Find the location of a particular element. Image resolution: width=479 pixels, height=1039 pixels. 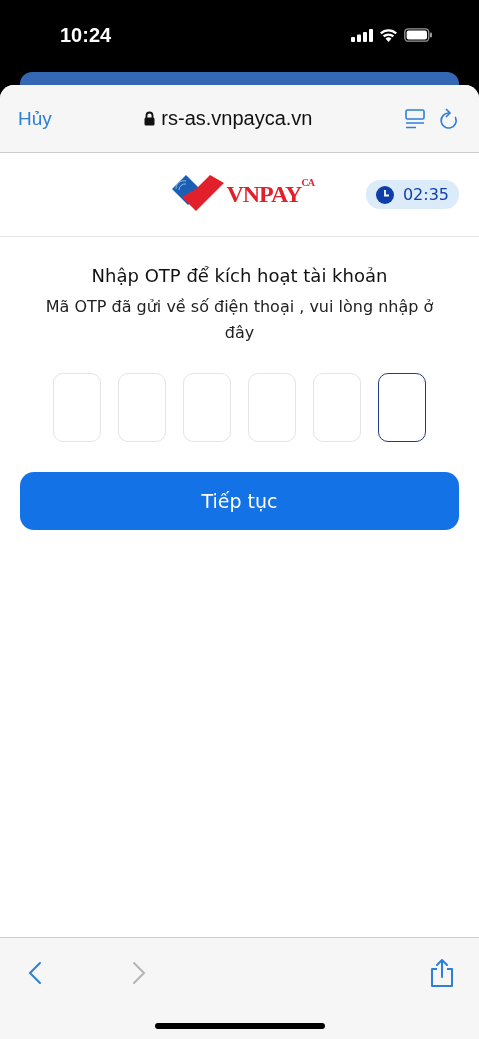

signal-icon is located at coordinates (362, 35).